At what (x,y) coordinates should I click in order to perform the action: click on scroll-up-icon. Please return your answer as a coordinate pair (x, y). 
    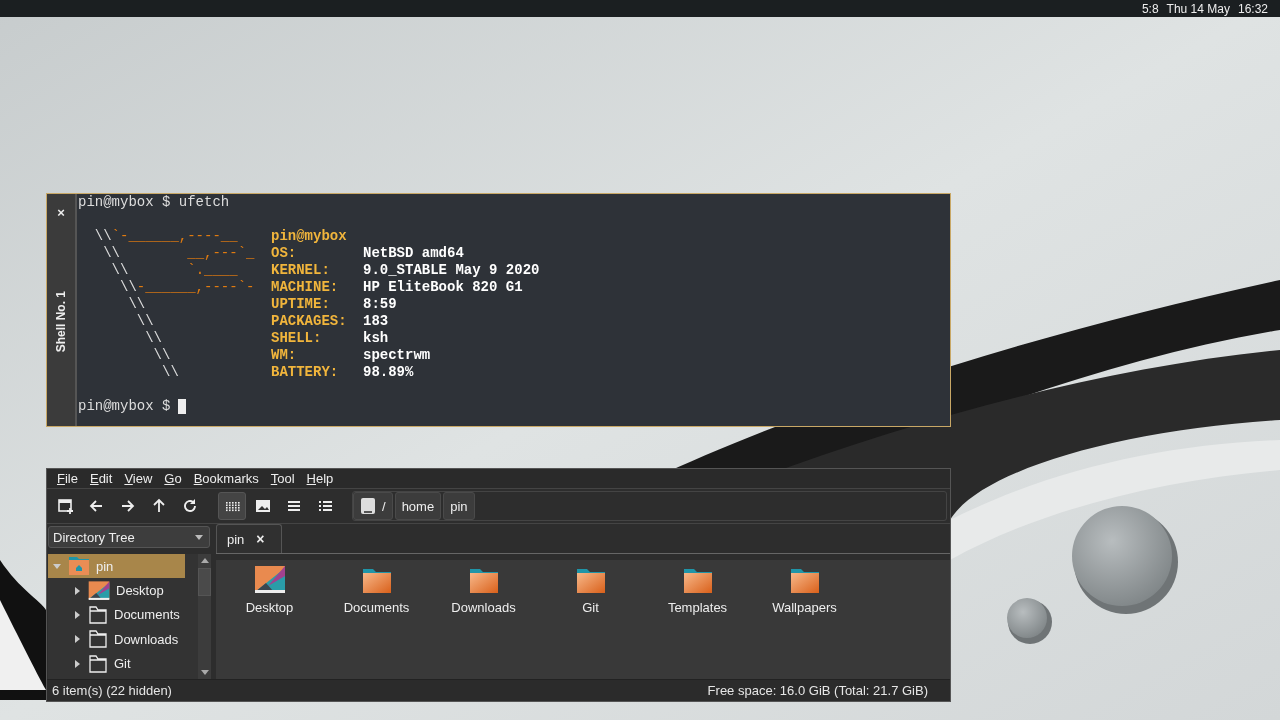
    Looking at the image, I should click on (204, 561).